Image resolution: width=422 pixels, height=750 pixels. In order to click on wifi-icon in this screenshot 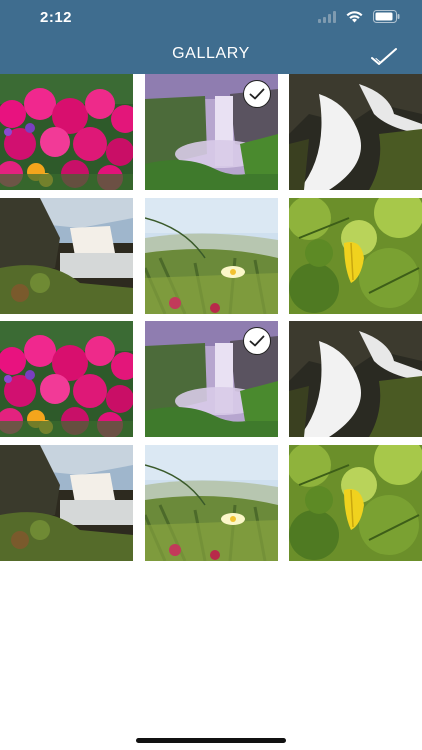, I will do `click(354, 19)`.